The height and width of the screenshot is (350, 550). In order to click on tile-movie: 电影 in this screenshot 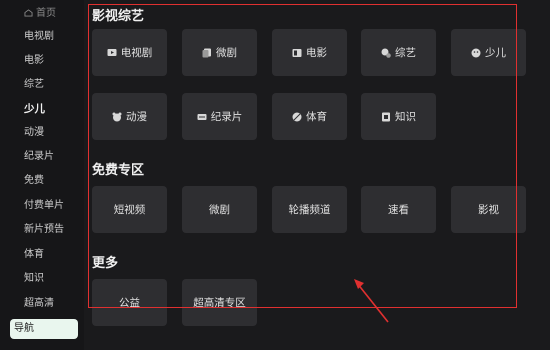, I will do `click(309, 52)`.